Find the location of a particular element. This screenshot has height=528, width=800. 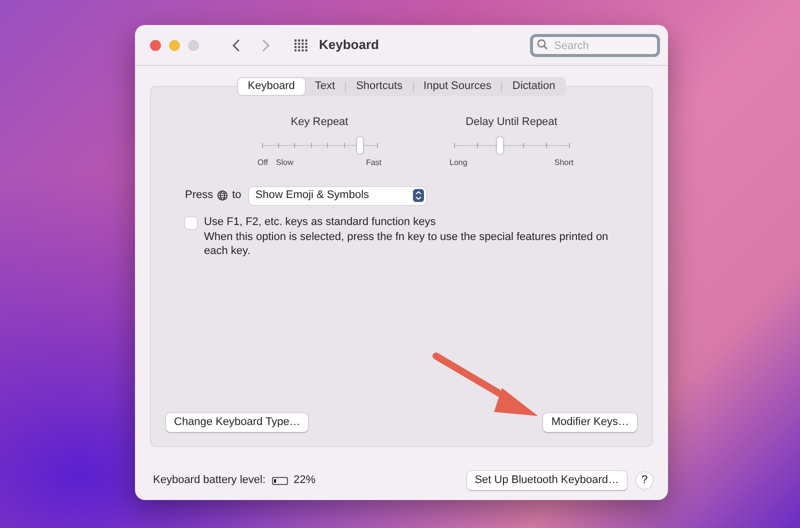

minimize-icon is located at coordinates (174, 45).